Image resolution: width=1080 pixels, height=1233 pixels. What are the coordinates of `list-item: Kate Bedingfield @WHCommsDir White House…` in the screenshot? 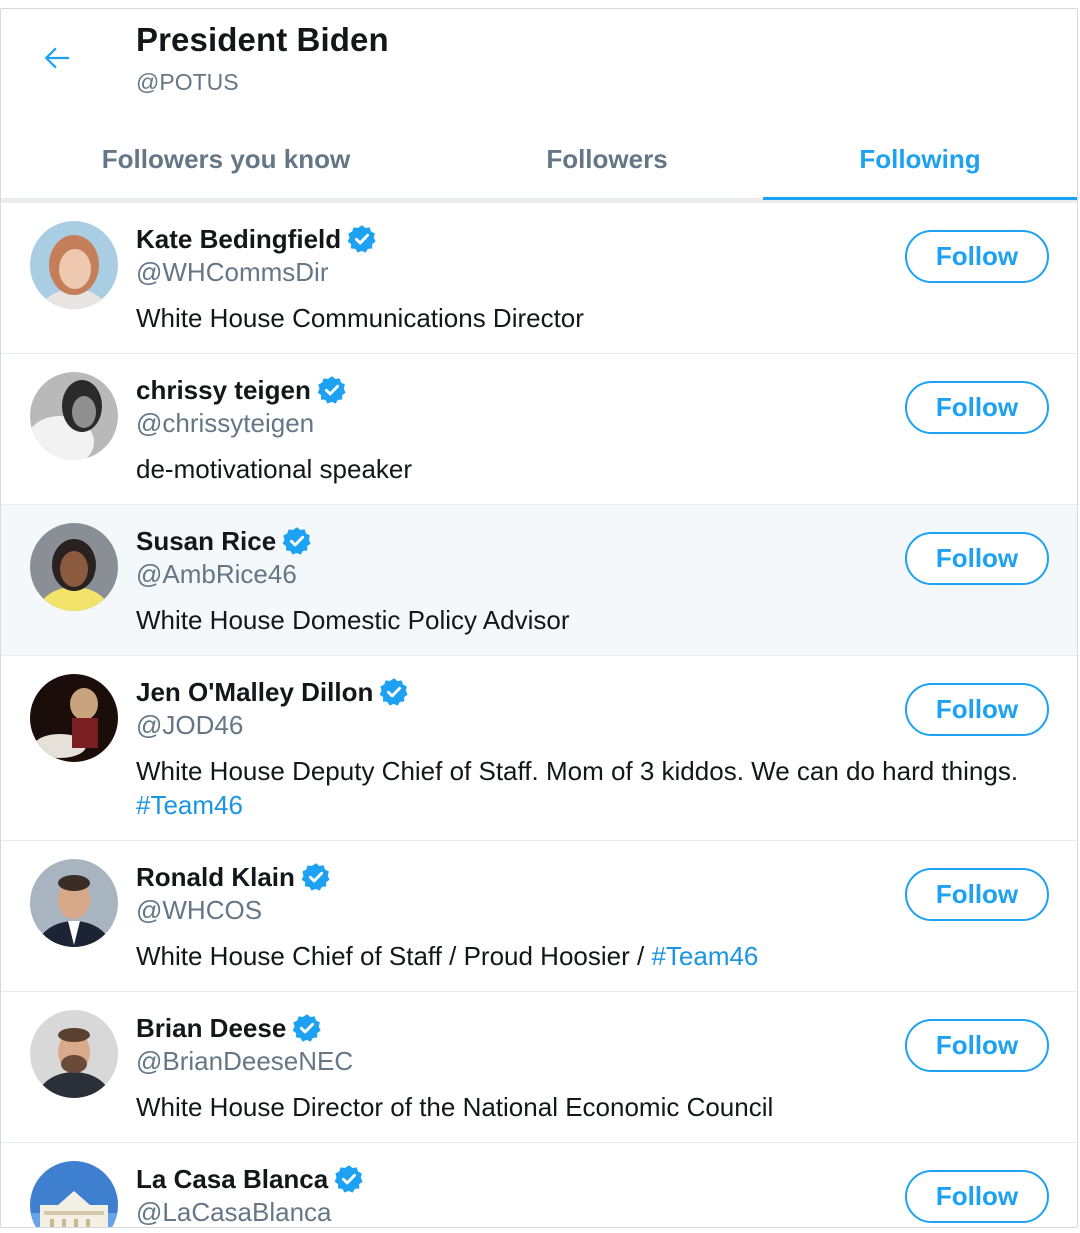 It's located at (539, 278).